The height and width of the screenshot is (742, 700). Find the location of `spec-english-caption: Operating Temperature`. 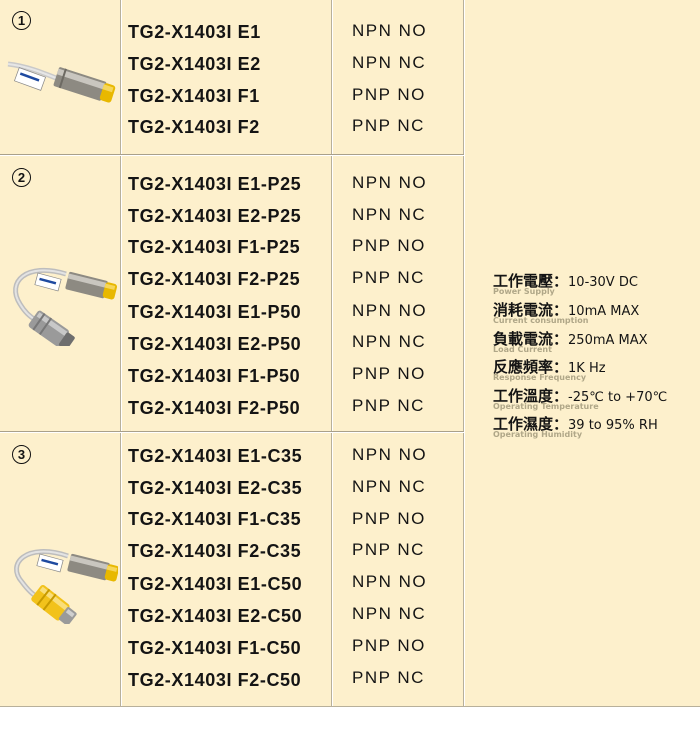

spec-english-caption: Operating Temperature is located at coordinates (546, 406).